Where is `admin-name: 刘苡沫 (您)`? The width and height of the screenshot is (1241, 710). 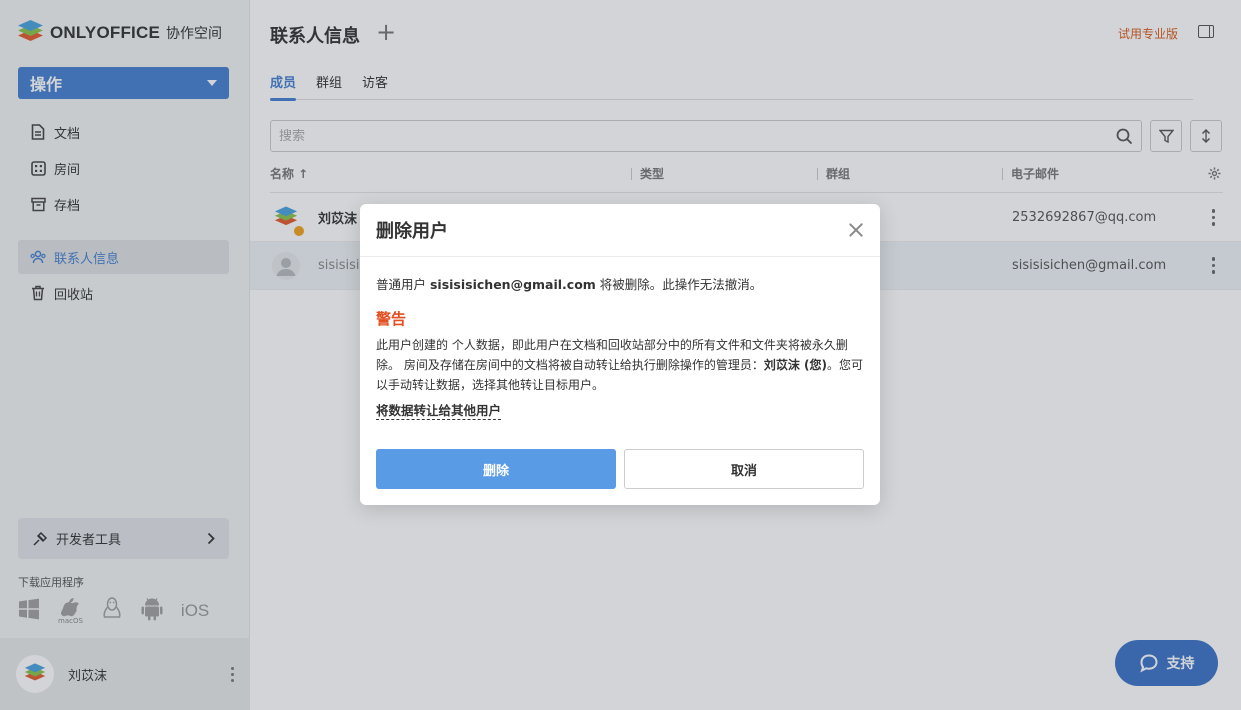 admin-name: 刘苡沫 (您) is located at coordinates (795, 365).